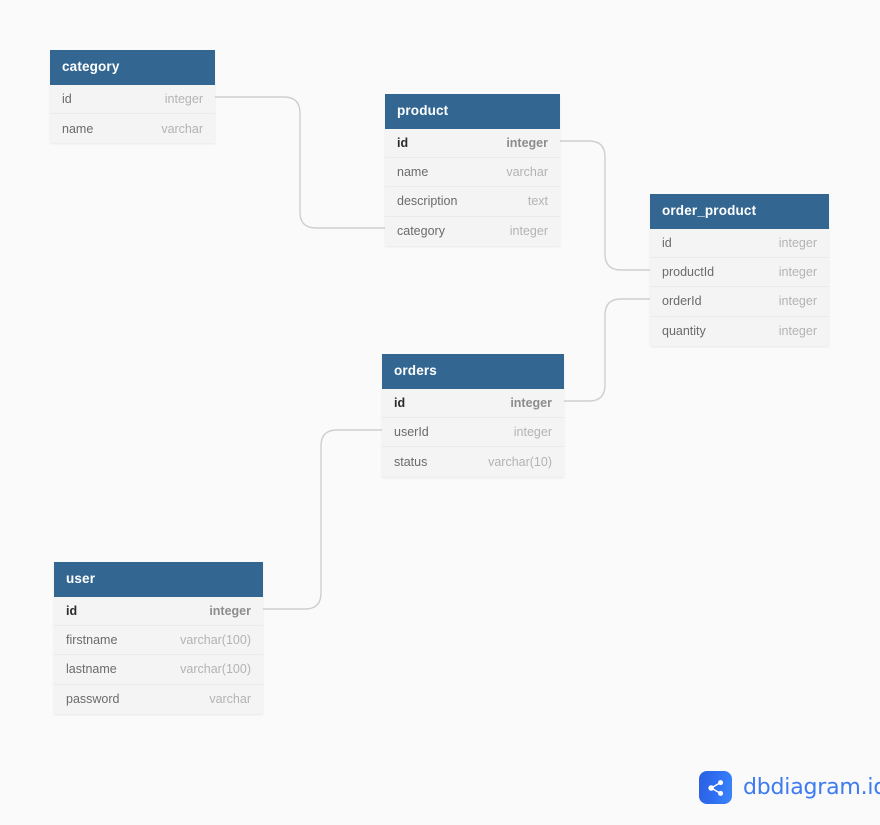  I want to click on relationship-user-orders, so click(322, 519).